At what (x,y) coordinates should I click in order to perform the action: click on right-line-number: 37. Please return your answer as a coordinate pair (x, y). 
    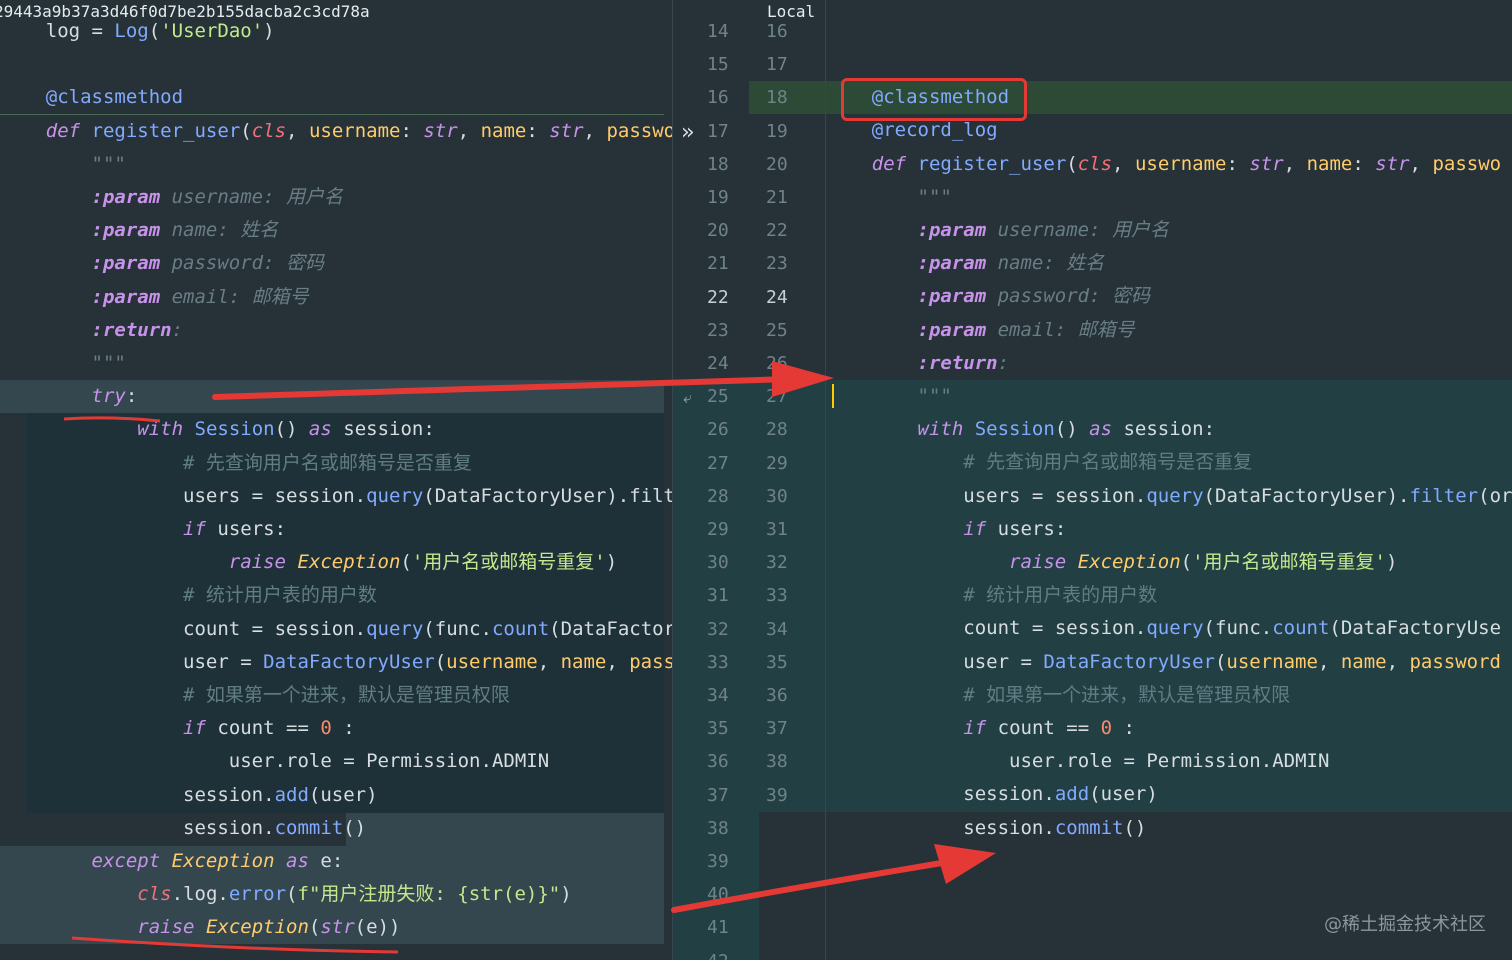
    Looking at the image, I should click on (777, 729).